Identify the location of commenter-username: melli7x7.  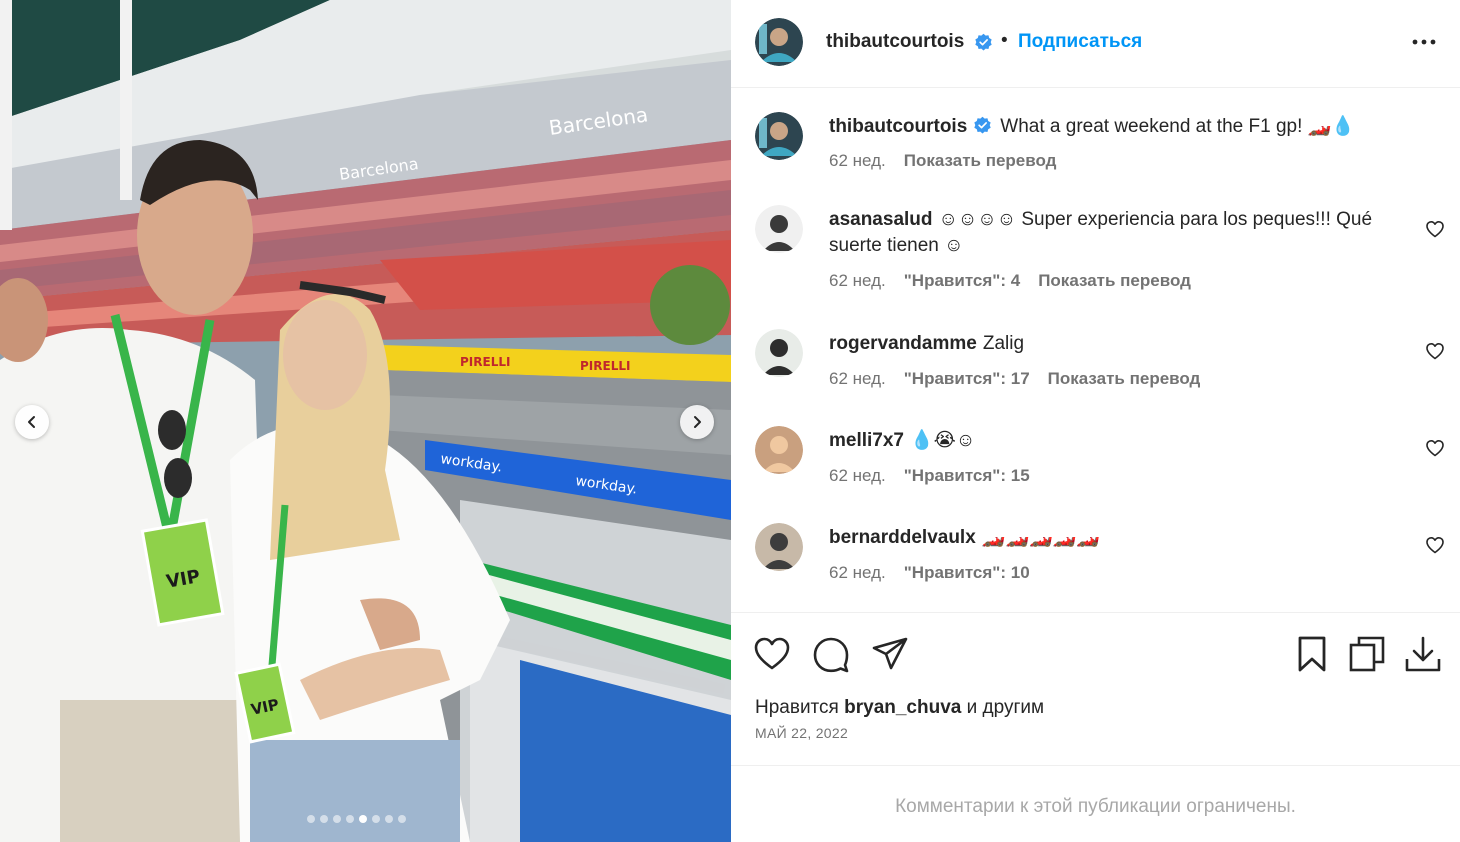
(866, 440).